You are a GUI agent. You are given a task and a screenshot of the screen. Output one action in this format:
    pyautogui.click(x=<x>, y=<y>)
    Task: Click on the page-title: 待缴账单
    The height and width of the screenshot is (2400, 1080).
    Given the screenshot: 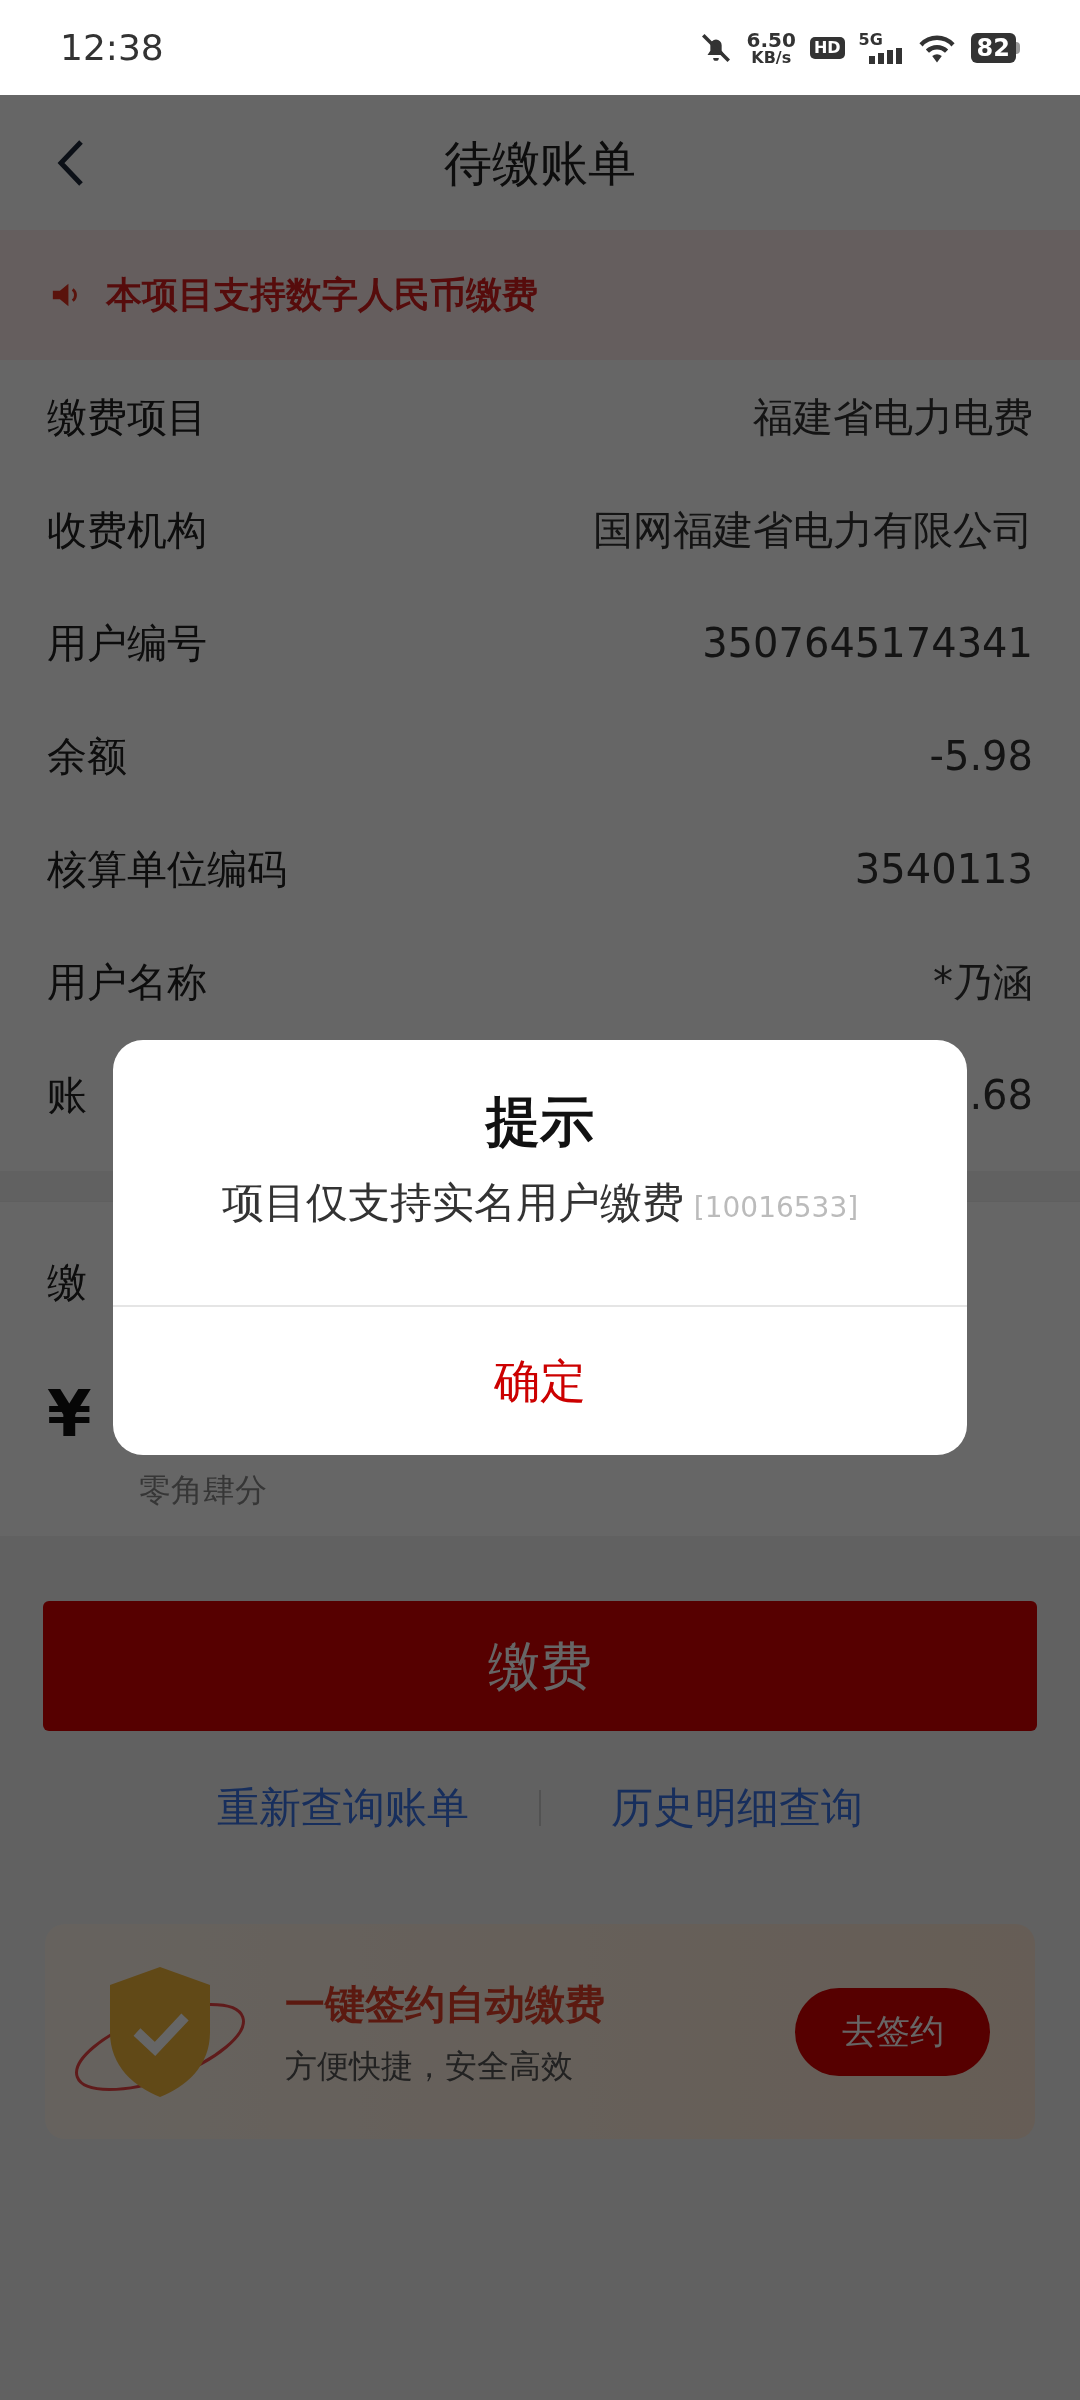 What is the action you would take?
    pyautogui.click(x=540, y=163)
    